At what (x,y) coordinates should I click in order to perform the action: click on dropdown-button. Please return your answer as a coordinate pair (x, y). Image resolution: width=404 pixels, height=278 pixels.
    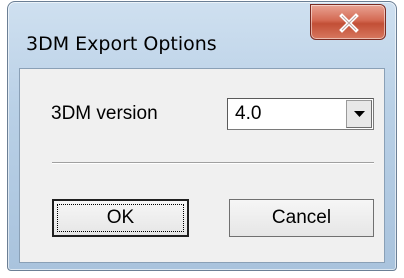
    Looking at the image, I should click on (359, 114).